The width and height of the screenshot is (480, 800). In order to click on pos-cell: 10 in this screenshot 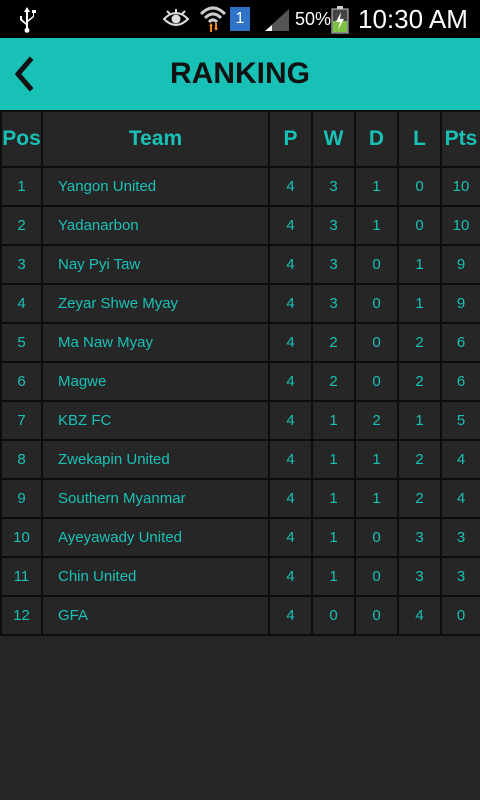, I will do `click(21, 537)`.